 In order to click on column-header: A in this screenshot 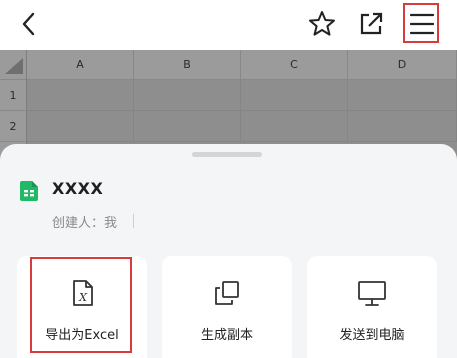, I will do `click(80, 65)`.